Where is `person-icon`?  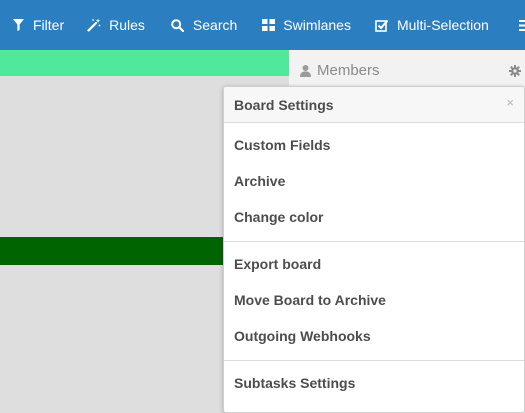 person-icon is located at coordinates (305, 72).